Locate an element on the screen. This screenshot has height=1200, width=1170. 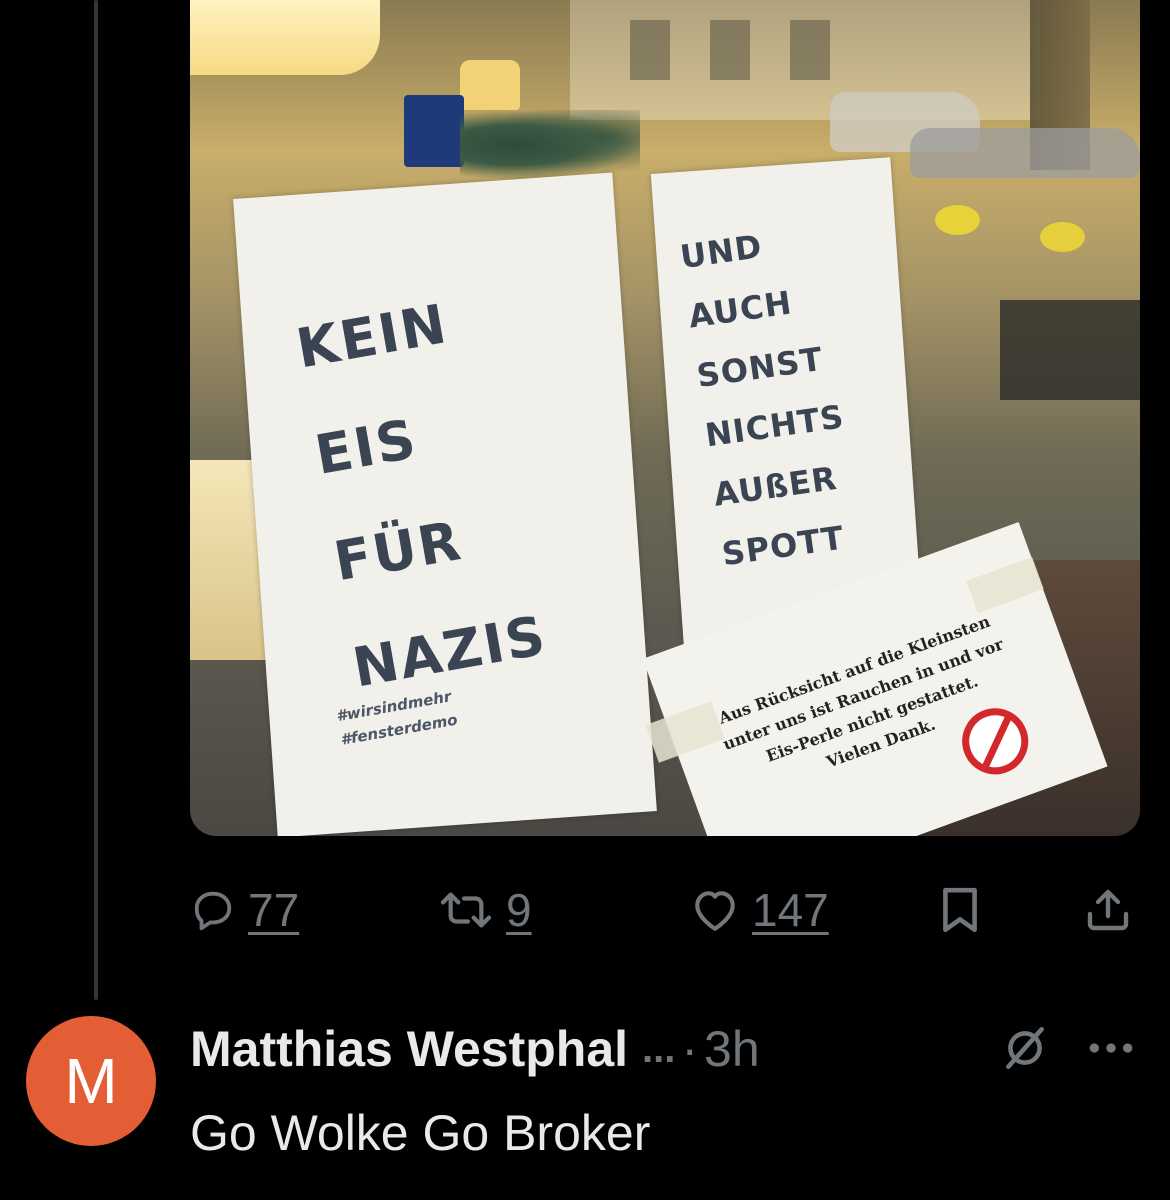
reply-text: Go Wolke Go Broker is located at coordinates (420, 1133).